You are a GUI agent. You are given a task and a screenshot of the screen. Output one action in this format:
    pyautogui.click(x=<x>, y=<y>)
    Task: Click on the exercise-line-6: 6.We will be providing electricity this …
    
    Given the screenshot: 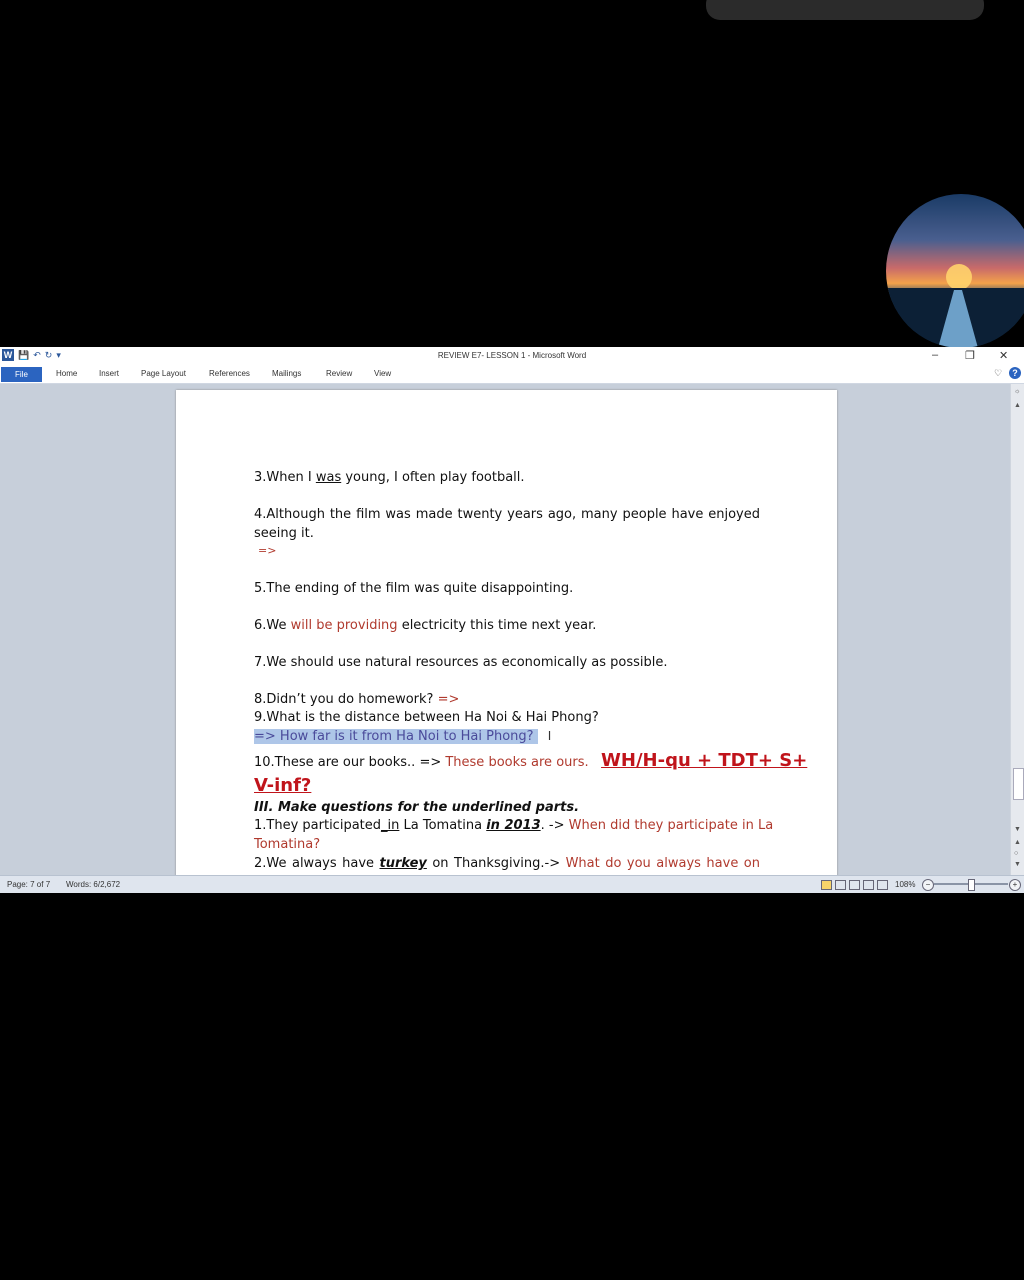 What is the action you would take?
    pyautogui.click(x=425, y=625)
    